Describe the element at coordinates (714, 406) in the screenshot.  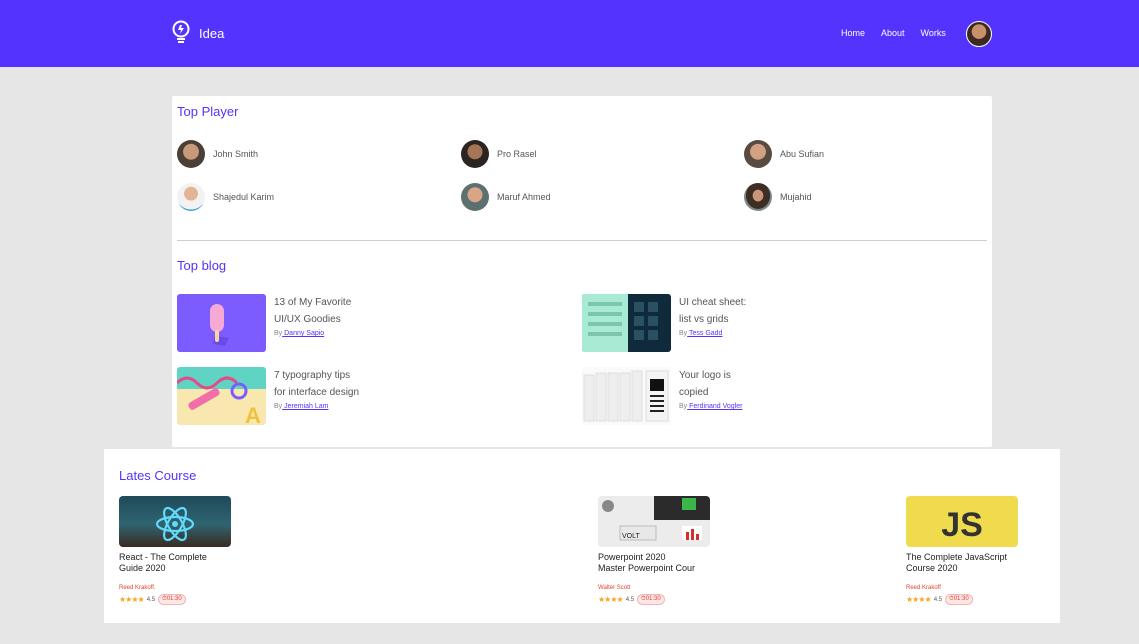
I see `author-link: Ferdinand Vogler` at that location.